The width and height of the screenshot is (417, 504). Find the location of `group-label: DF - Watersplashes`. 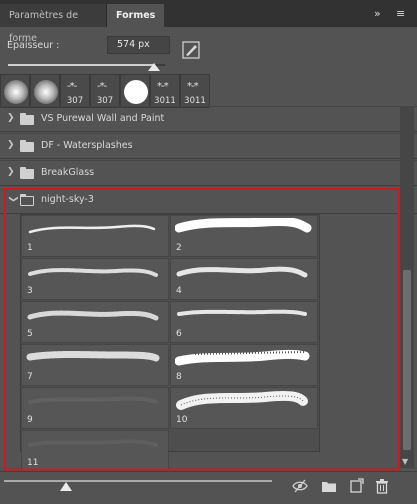

group-label: DF - Watersplashes is located at coordinates (87, 145).